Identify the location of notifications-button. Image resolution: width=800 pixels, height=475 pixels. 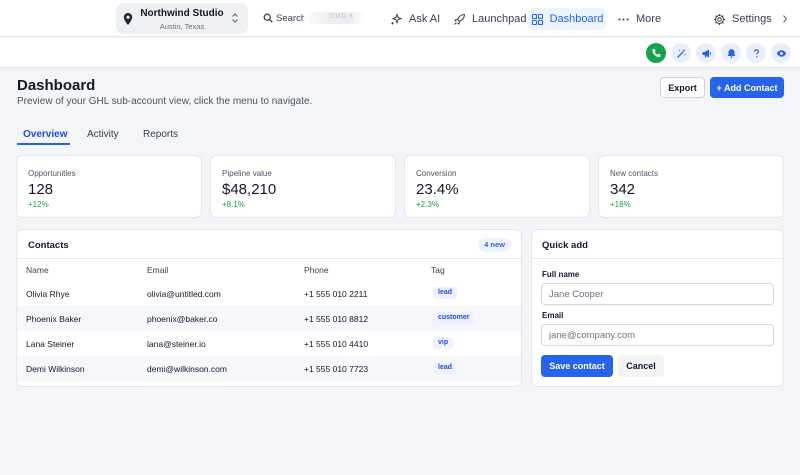
(731, 53).